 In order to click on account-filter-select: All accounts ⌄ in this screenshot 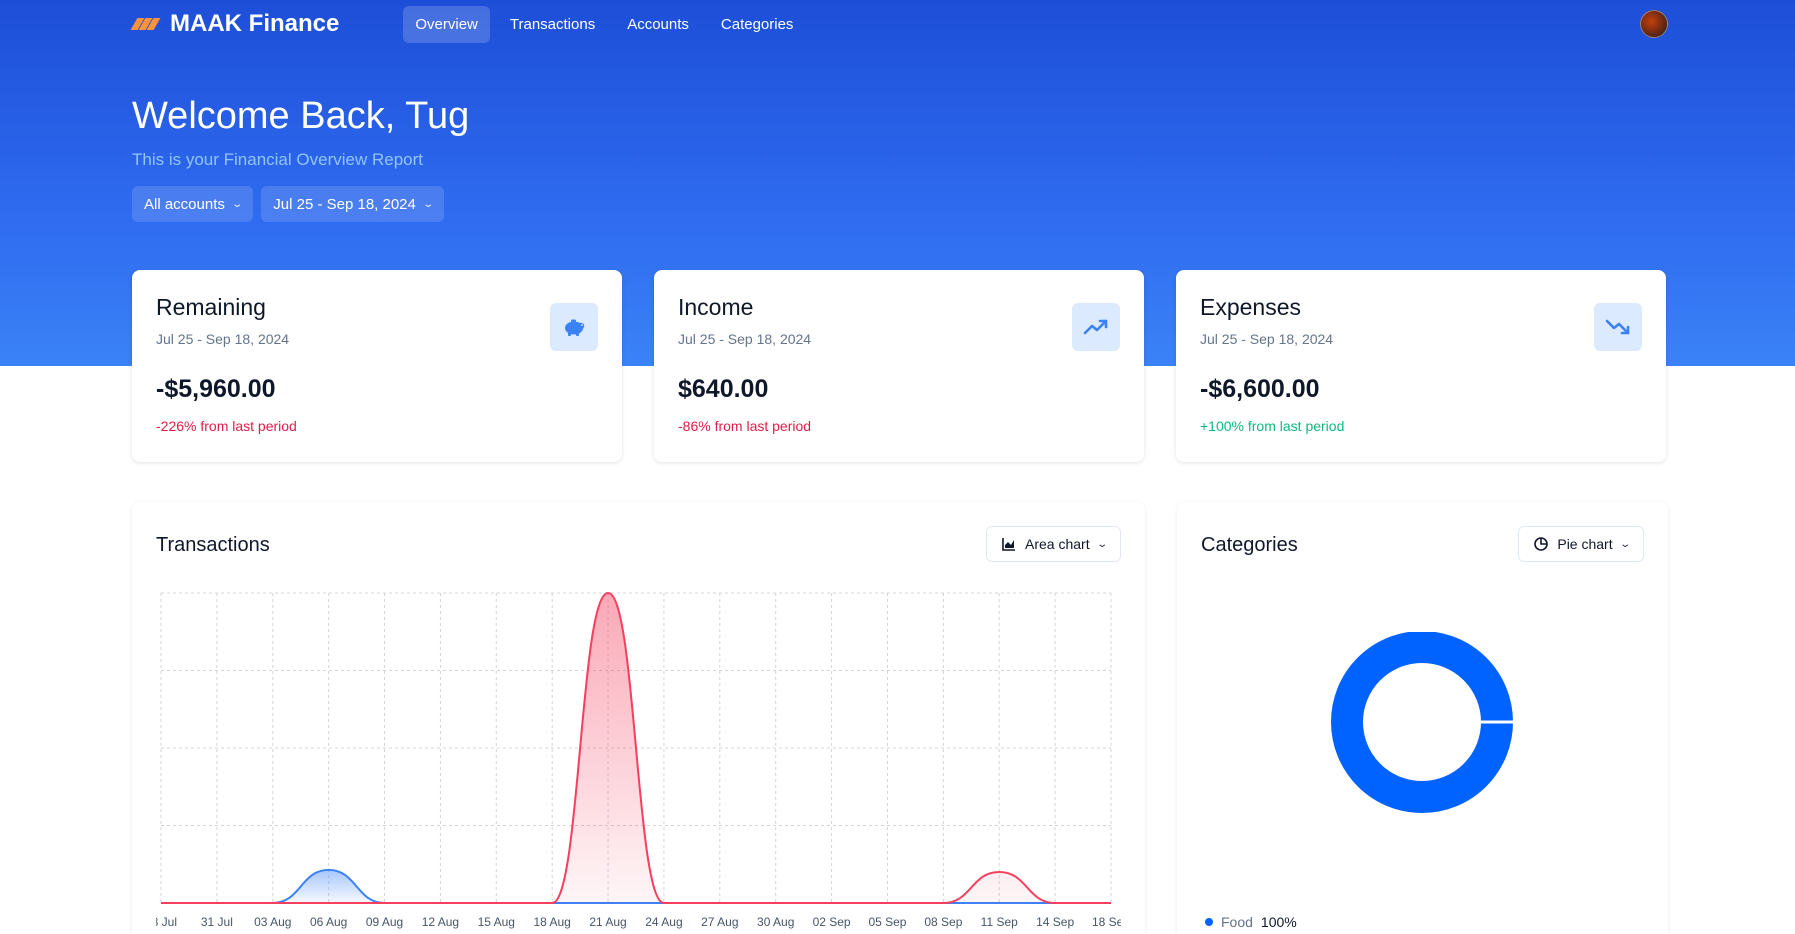, I will do `click(193, 204)`.